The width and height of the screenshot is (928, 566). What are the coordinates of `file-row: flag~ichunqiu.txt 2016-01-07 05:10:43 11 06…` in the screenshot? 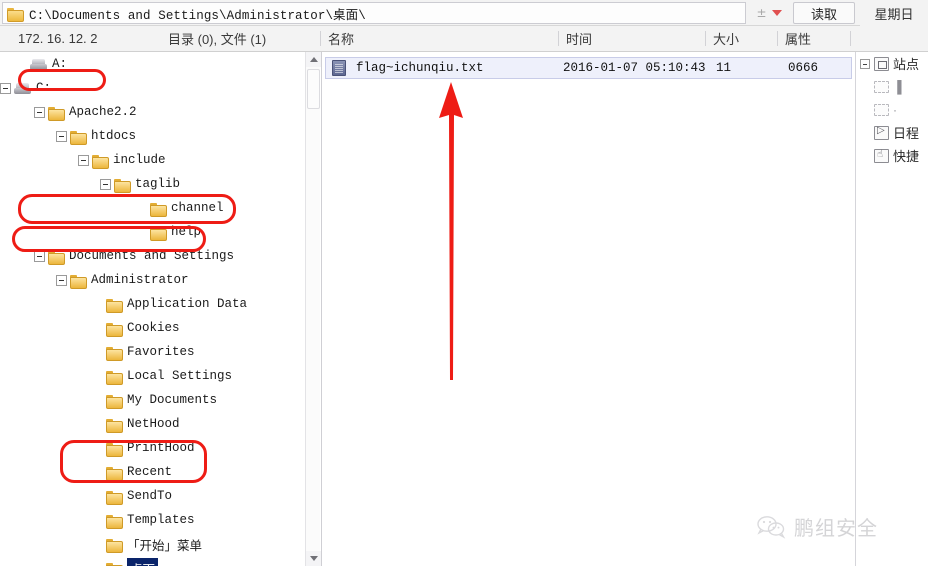 It's located at (588, 68).